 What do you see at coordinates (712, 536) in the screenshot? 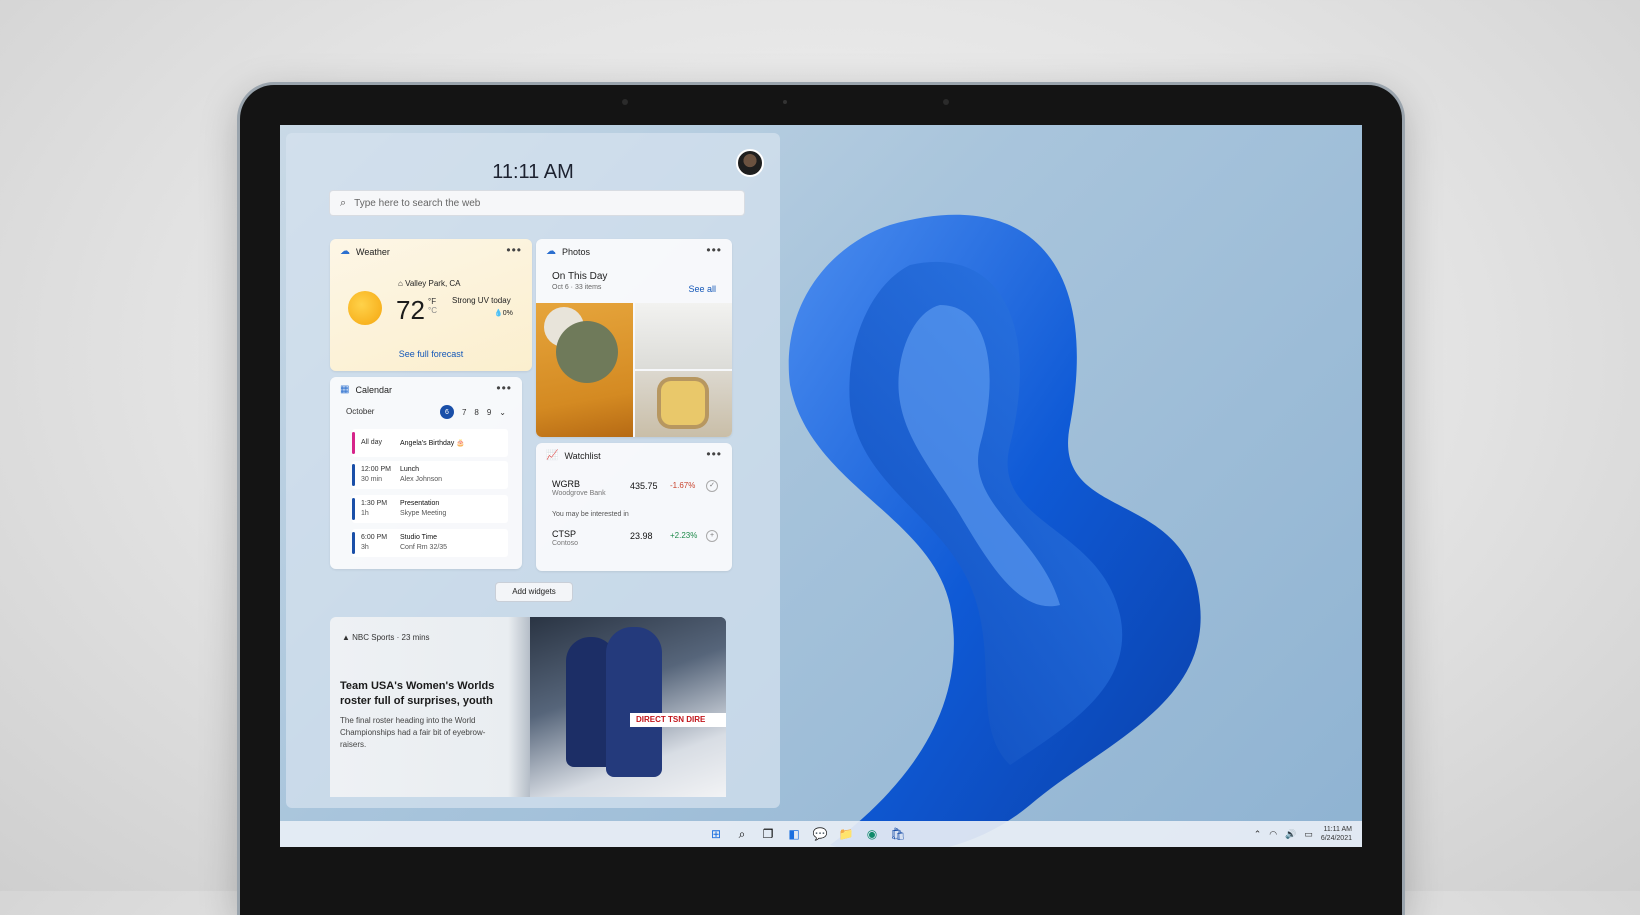
I see `add-icon: +` at bounding box center [712, 536].